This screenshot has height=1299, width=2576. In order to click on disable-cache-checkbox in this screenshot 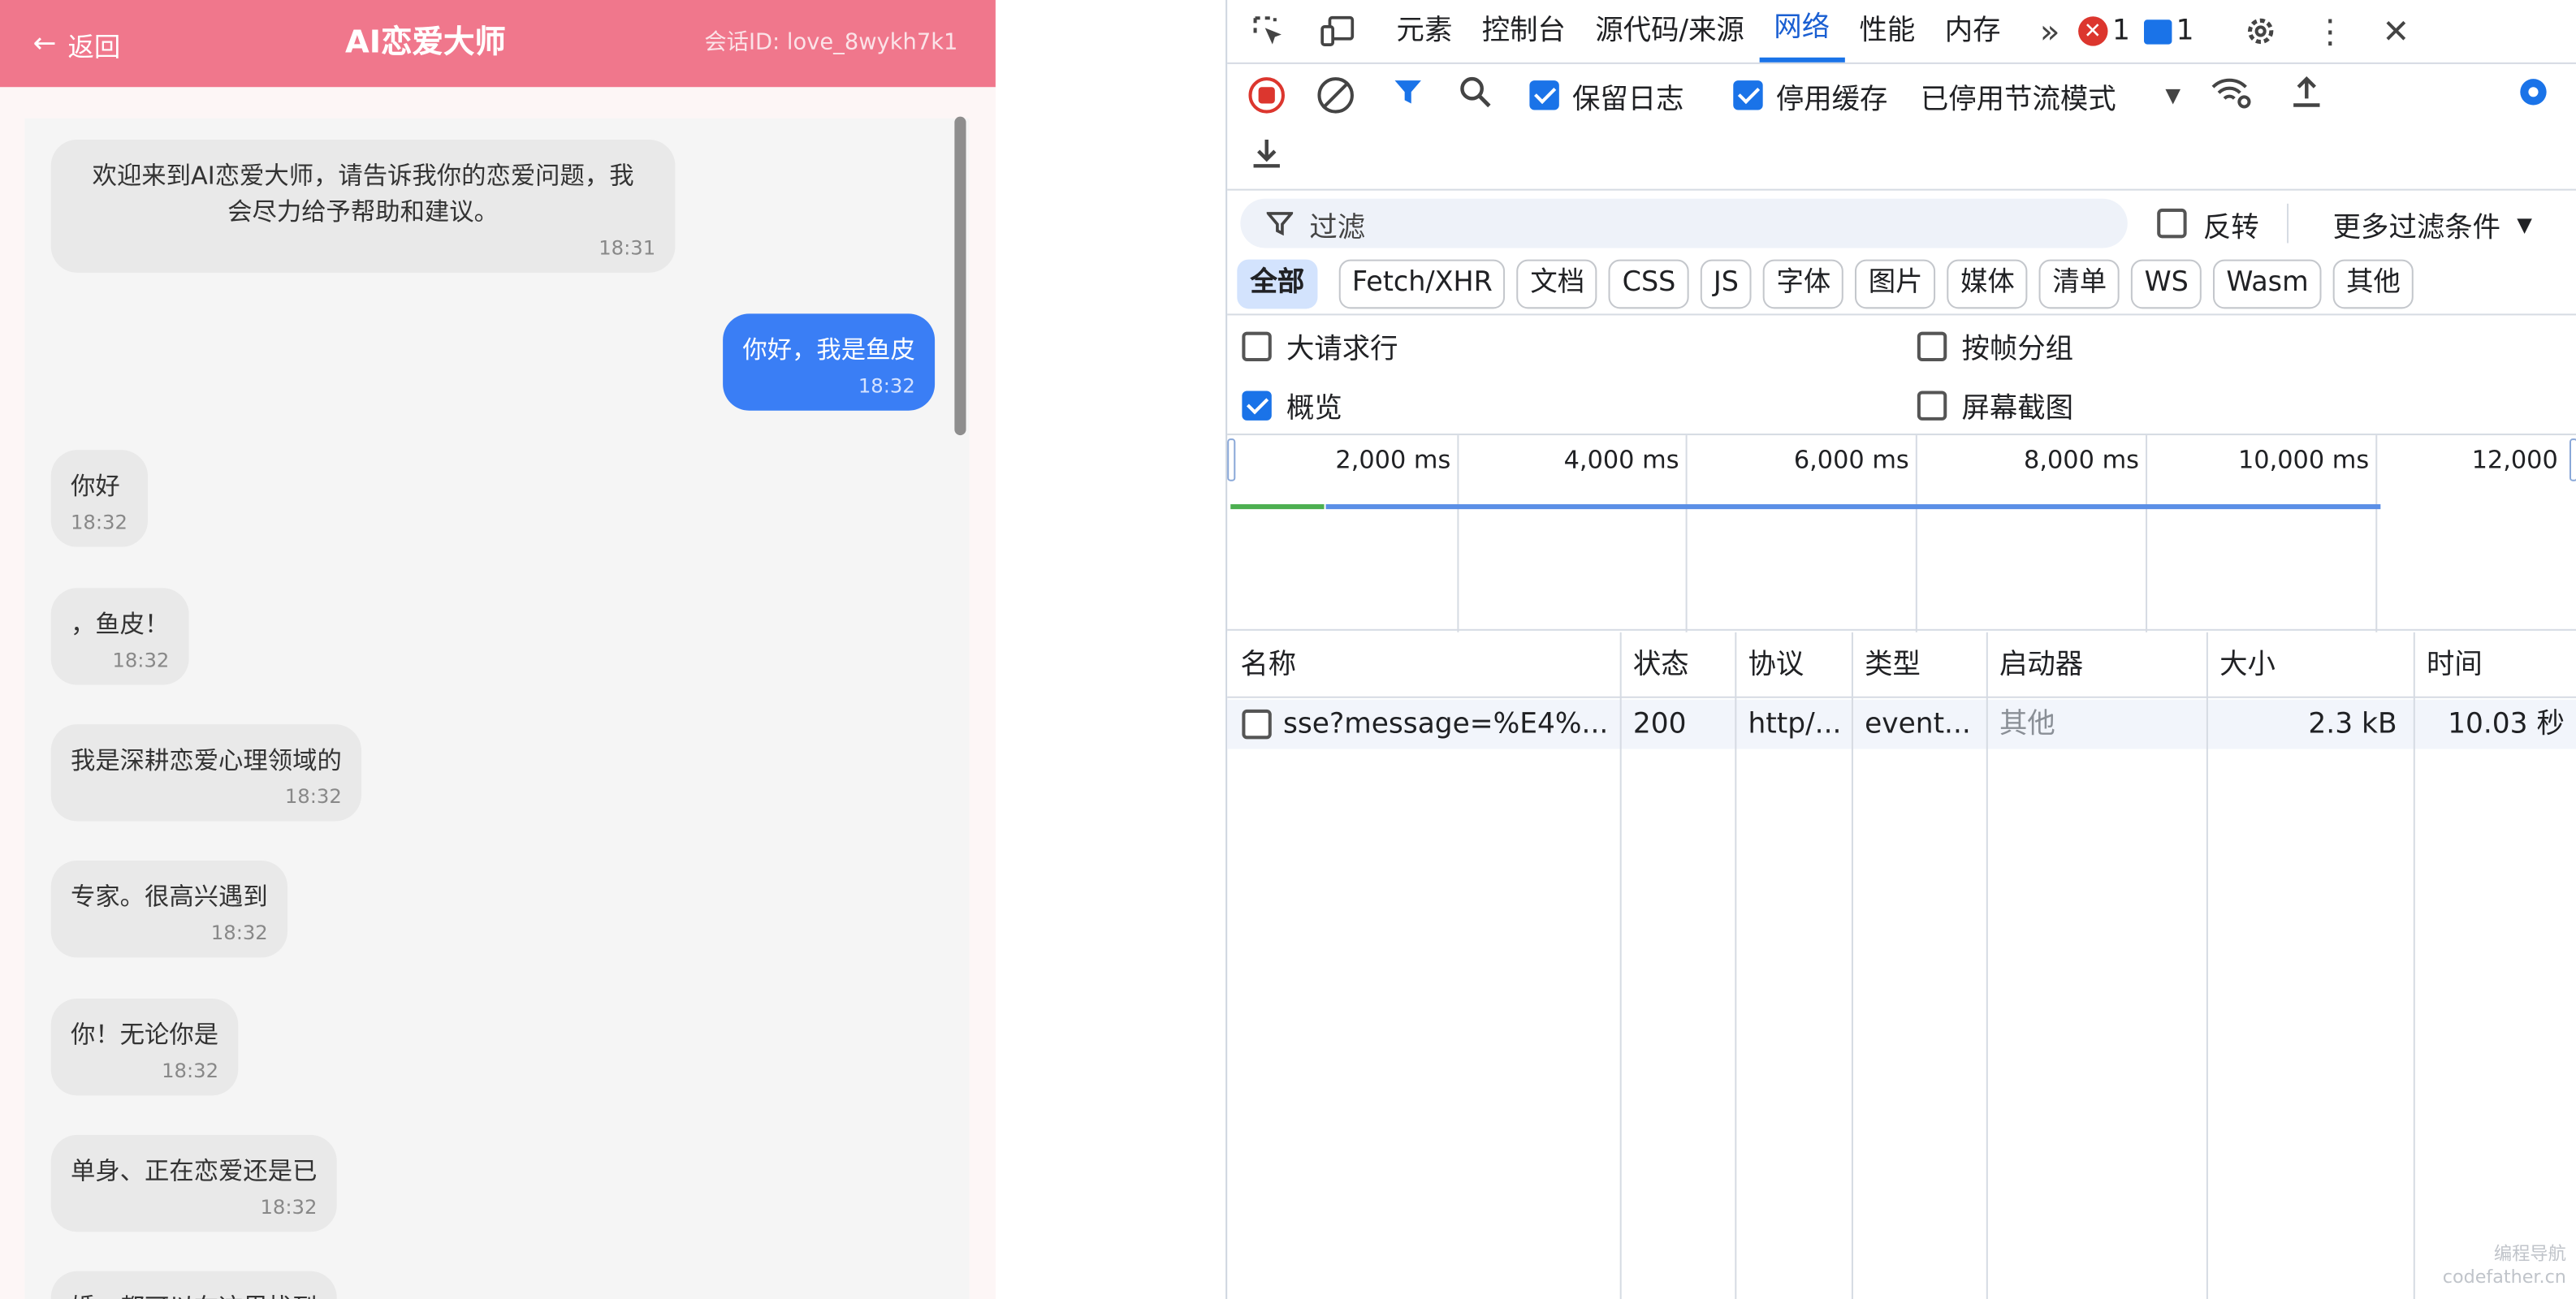, I will do `click(1748, 95)`.